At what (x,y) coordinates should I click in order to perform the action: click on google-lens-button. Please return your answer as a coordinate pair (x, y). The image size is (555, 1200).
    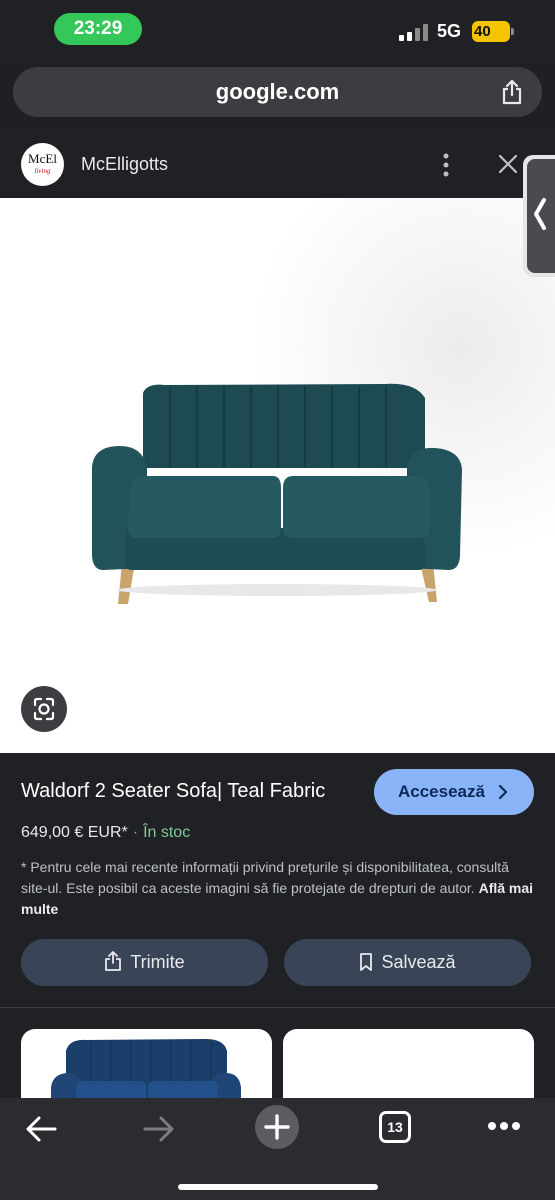
    Looking at the image, I should click on (44, 709).